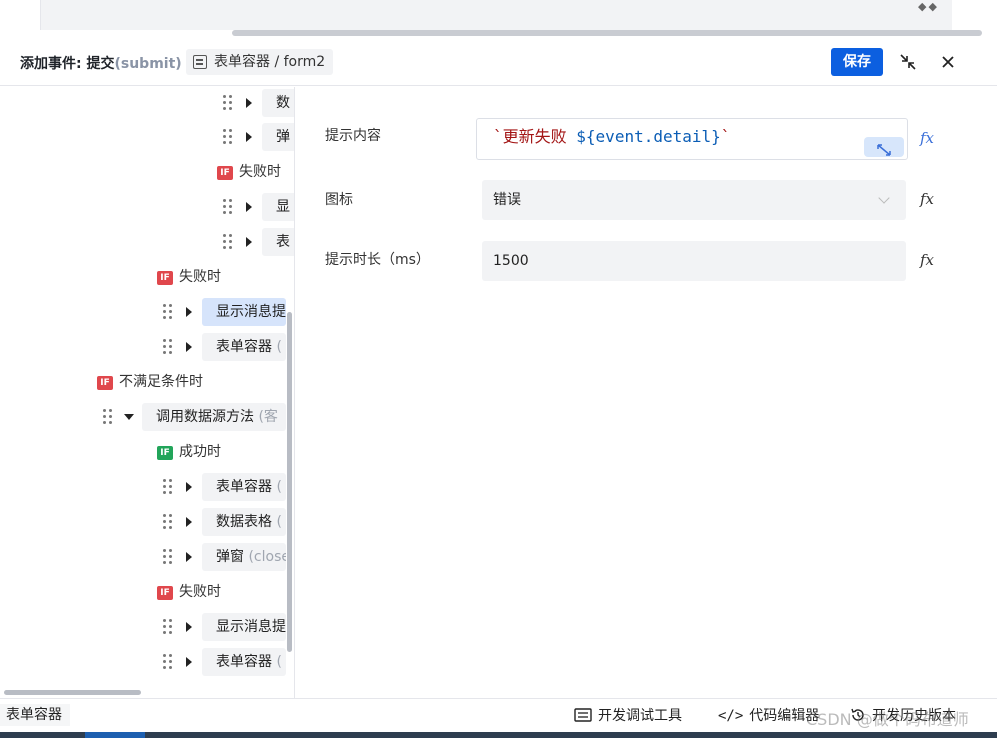 The image size is (997, 738). What do you see at coordinates (277, 347) in the screenshot?
I see `node-label-muted: (` at bounding box center [277, 347].